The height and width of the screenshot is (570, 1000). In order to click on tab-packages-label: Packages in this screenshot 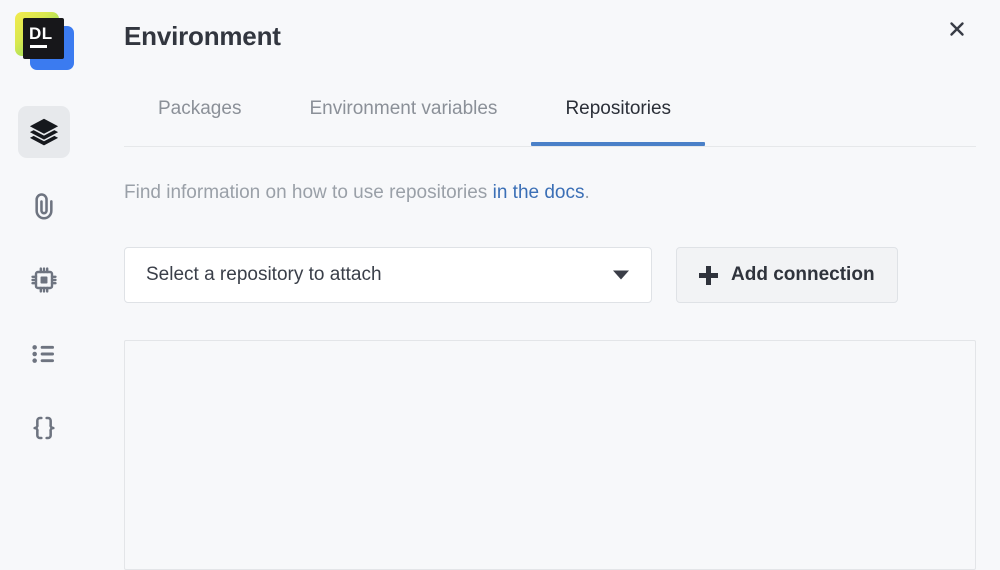, I will do `click(200, 108)`.